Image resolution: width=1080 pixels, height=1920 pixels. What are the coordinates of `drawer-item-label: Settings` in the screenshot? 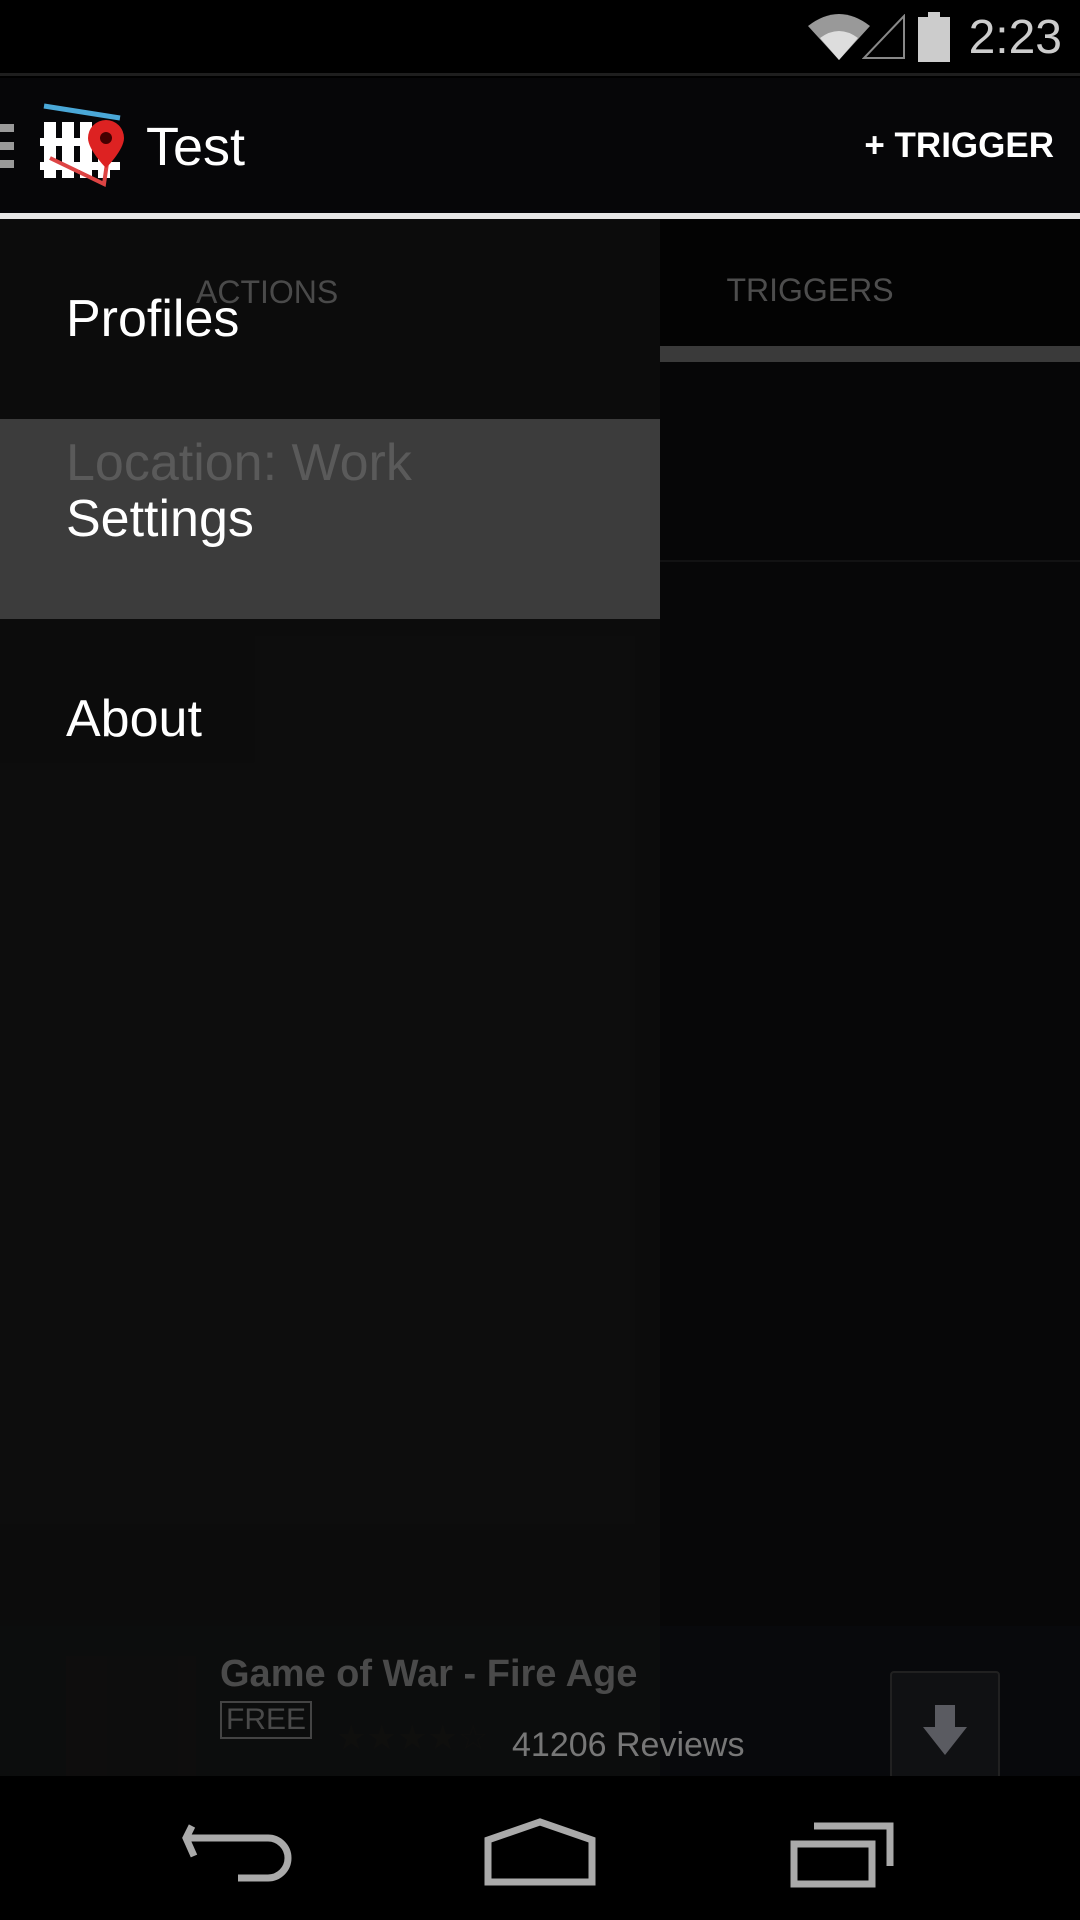 It's located at (160, 519).